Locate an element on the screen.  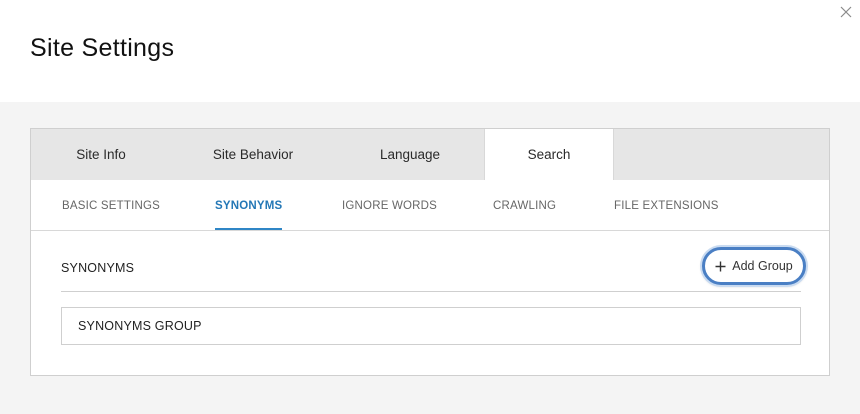
active-tab-indicator is located at coordinates (249, 229).